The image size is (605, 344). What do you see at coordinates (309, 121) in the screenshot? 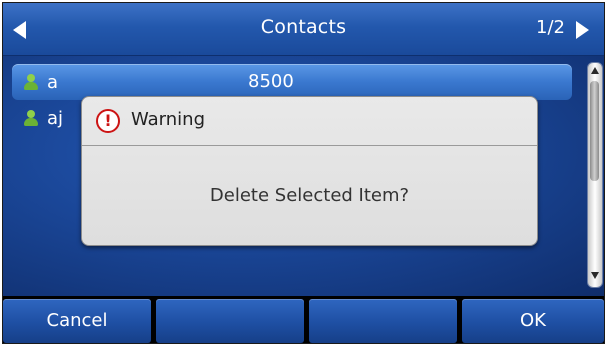
I see `dialog-header: ! Warning` at bounding box center [309, 121].